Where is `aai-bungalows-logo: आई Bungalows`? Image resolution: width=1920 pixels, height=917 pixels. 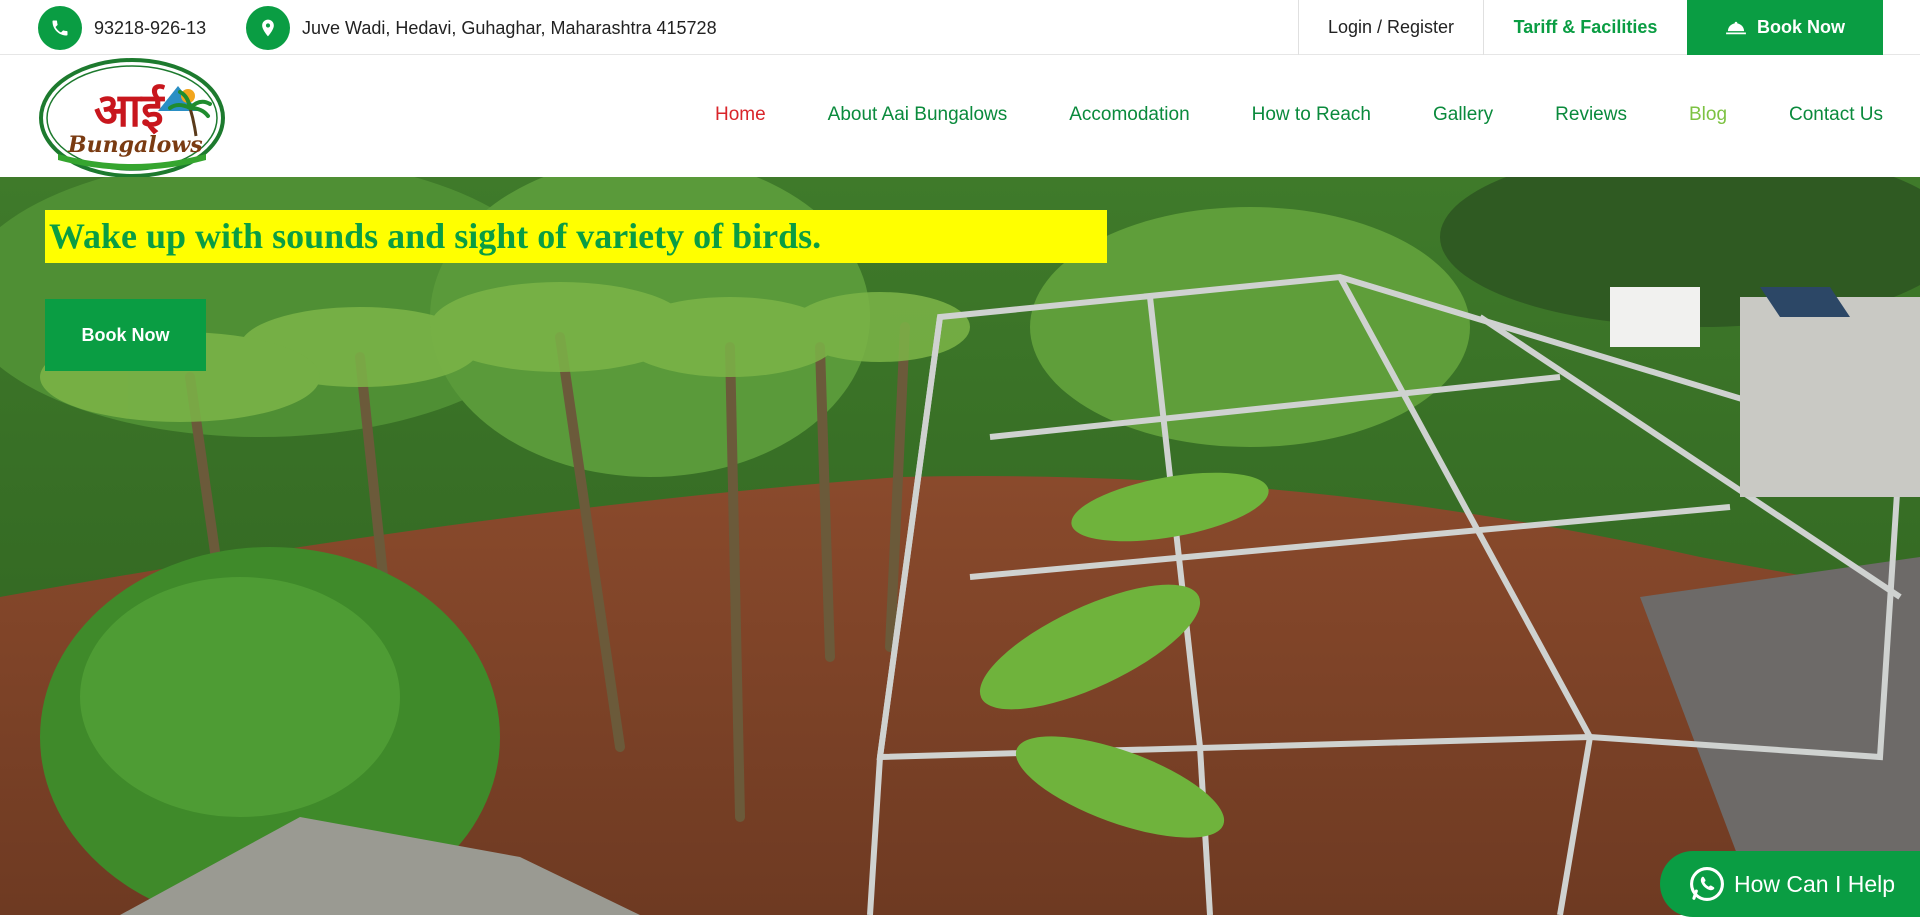 aai-bungalows-logo: आई Bungalows is located at coordinates (132, 117).